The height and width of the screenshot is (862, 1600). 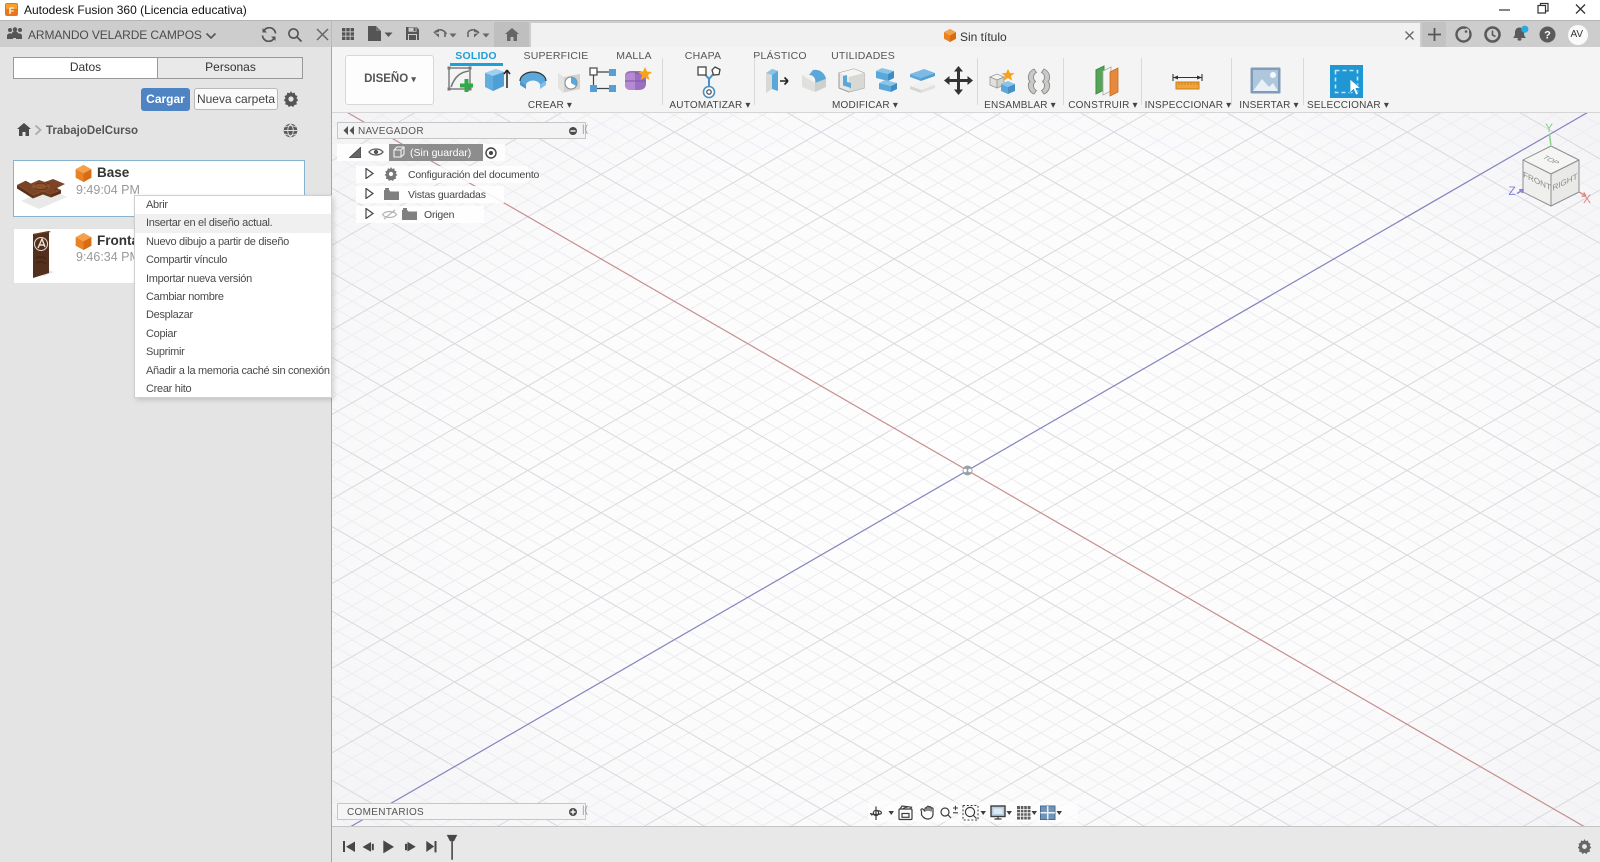 What do you see at coordinates (1549, 128) in the screenshot?
I see `svg-text: Y` at bounding box center [1549, 128].